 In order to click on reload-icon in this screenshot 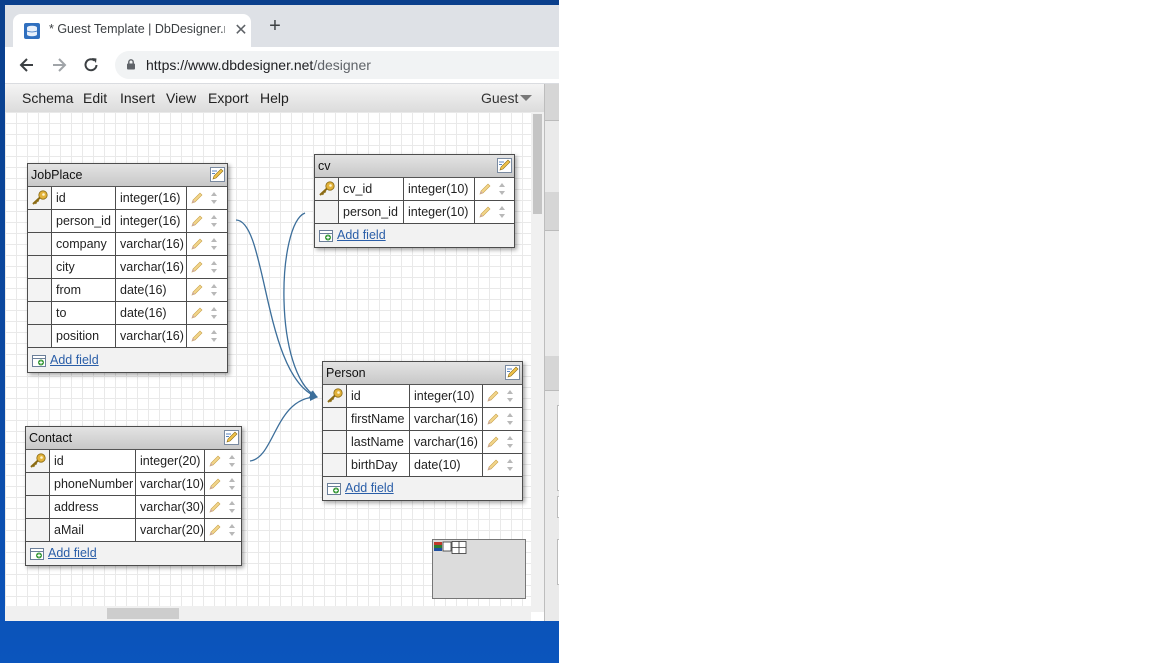, I will do `click(91, 65)`.